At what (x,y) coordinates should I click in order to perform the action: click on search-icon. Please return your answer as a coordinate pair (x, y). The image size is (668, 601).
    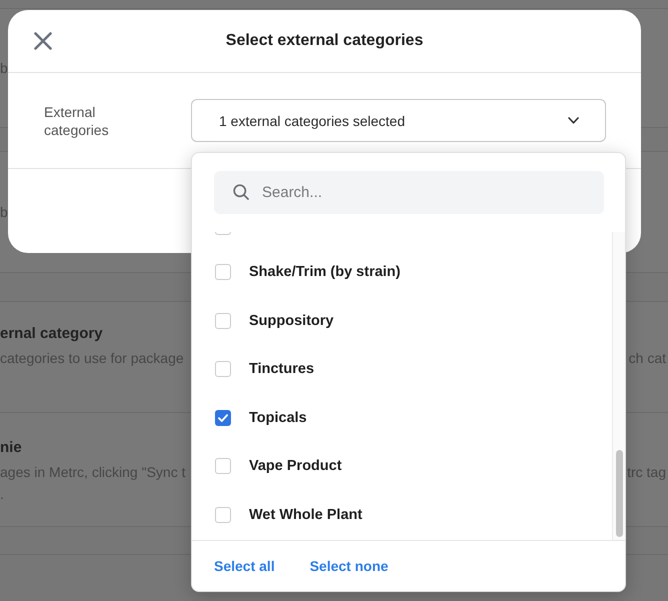
    Looking at the image, I should click on (241, 192).